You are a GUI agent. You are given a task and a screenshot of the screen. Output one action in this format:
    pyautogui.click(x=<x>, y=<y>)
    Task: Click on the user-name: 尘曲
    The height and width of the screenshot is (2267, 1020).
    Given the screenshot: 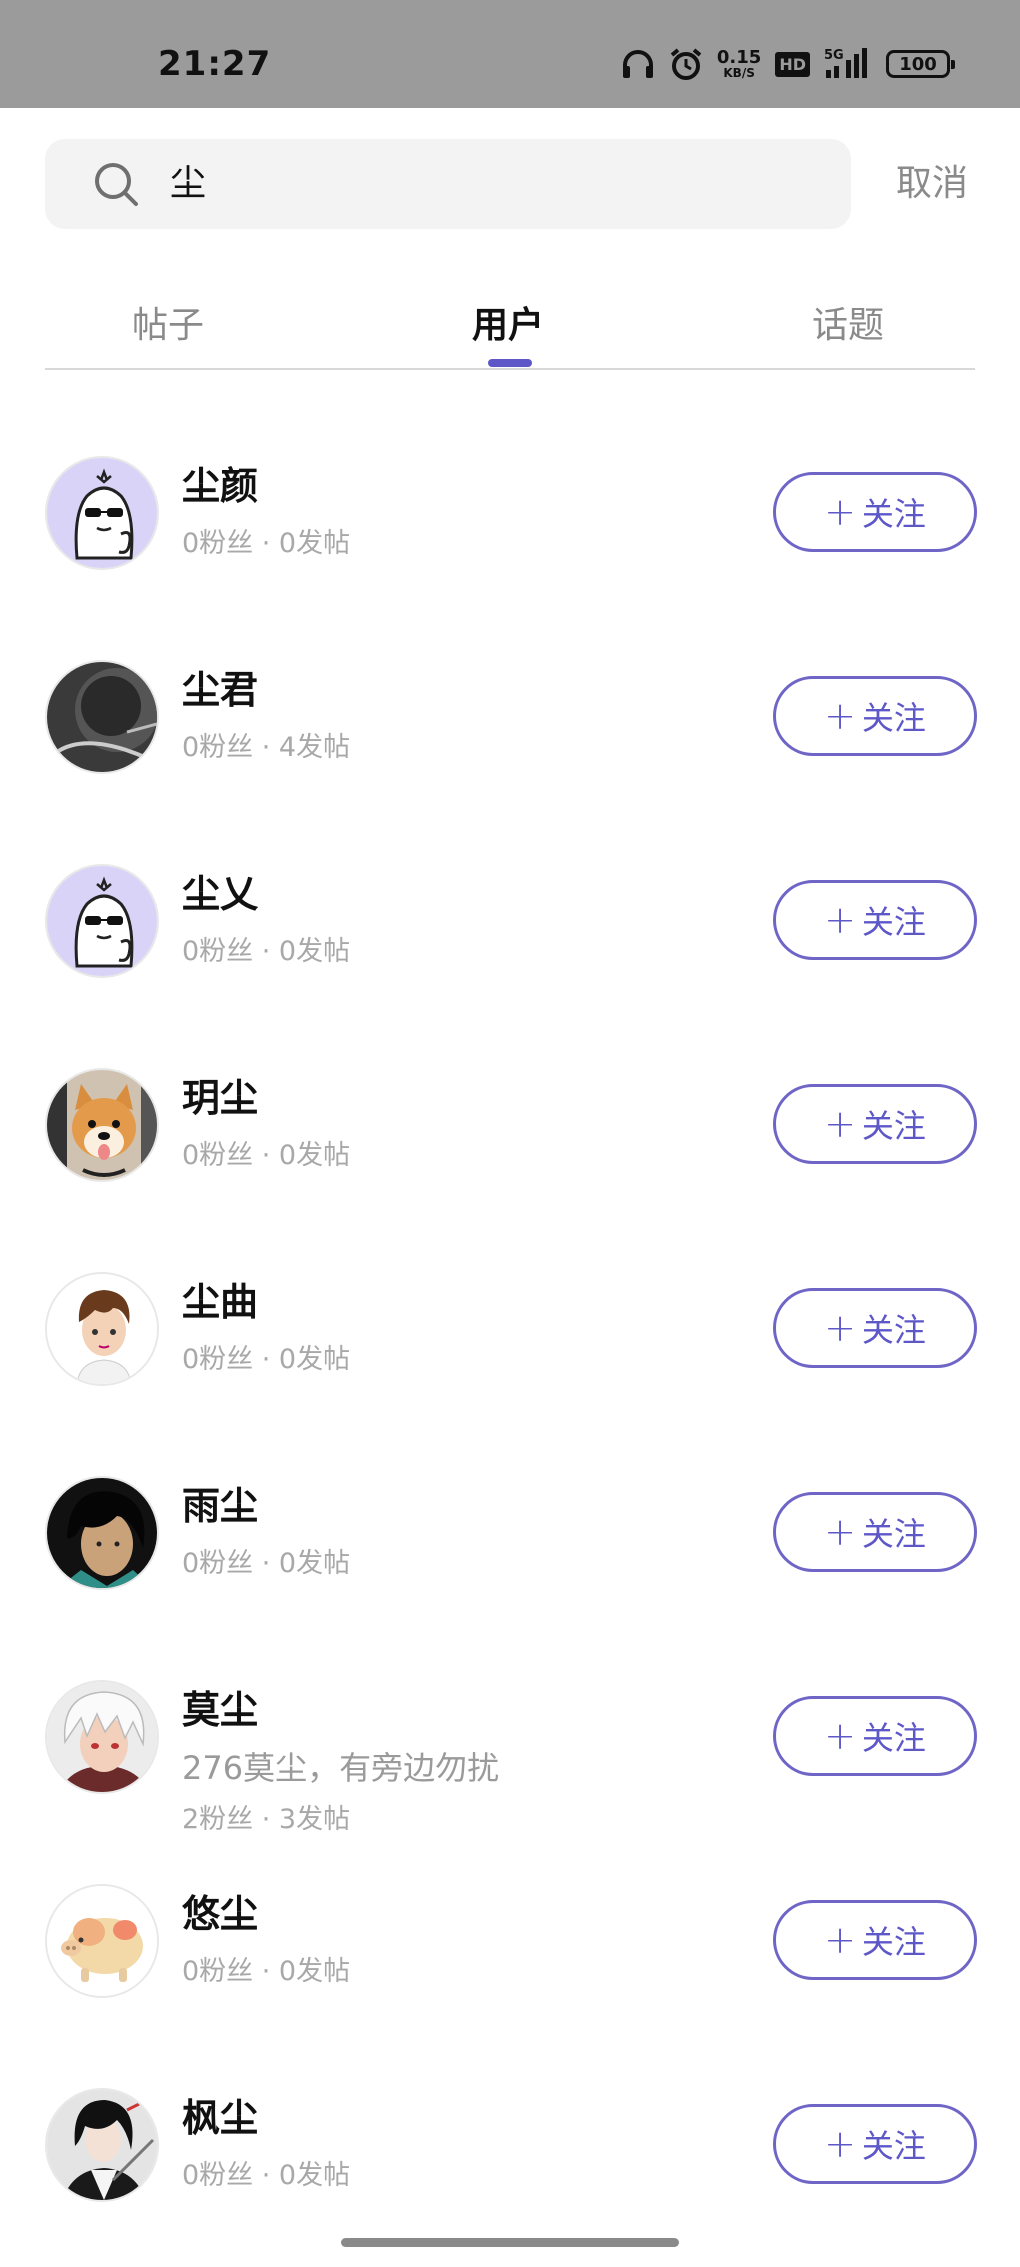 What is the action you would take?
    pyautogui.click(x=220, y=1302)
    